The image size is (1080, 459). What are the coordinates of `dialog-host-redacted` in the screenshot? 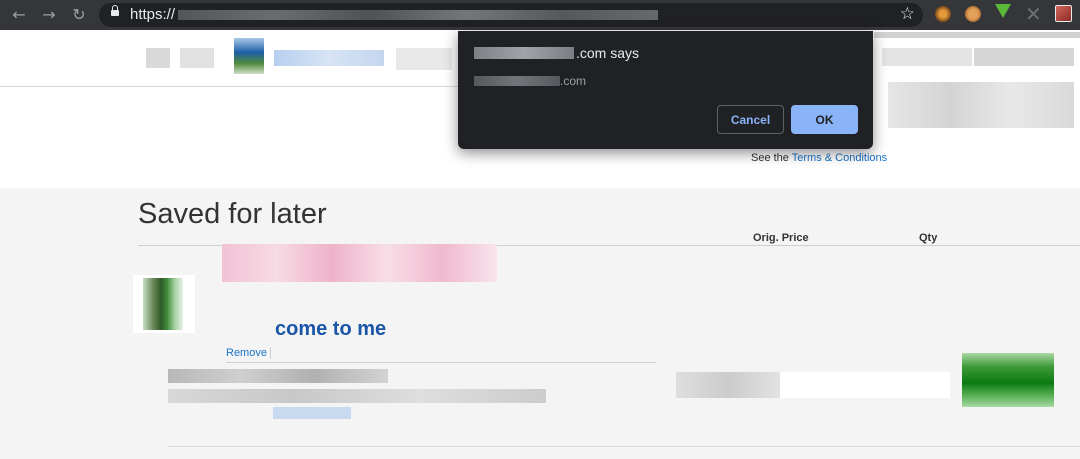 It's located at (524, 53).